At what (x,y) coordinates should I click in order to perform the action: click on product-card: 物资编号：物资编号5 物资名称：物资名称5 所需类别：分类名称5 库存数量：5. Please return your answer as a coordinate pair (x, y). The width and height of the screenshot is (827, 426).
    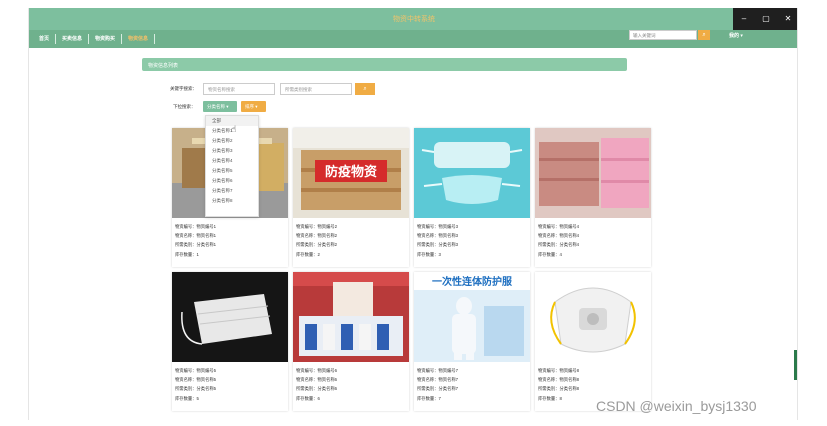
    Looking at the image, I should click on (230, 341).